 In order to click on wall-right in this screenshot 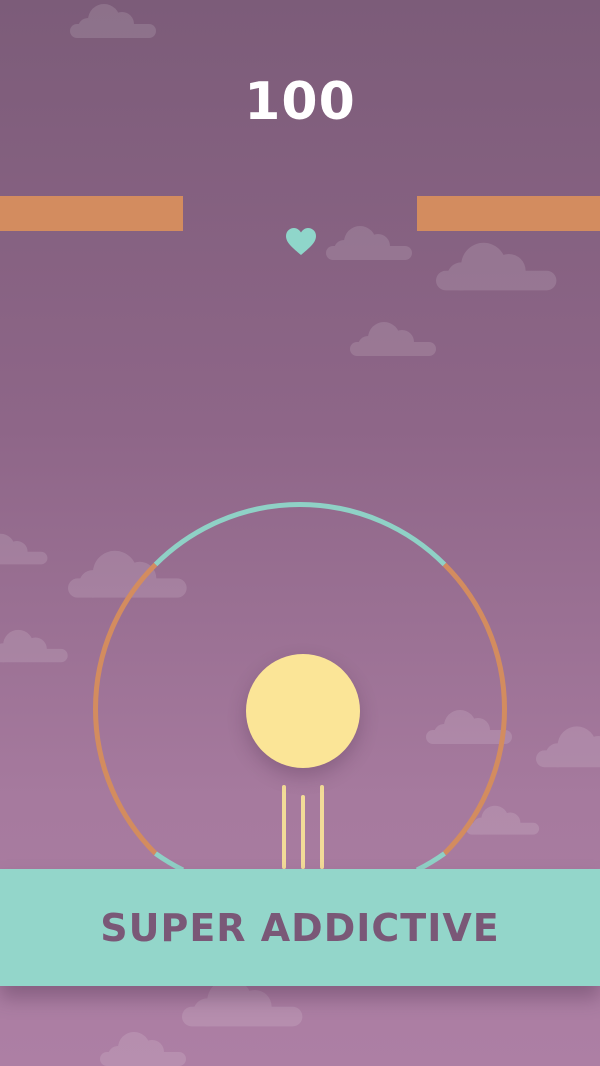, I will do `click(508, 213)`.